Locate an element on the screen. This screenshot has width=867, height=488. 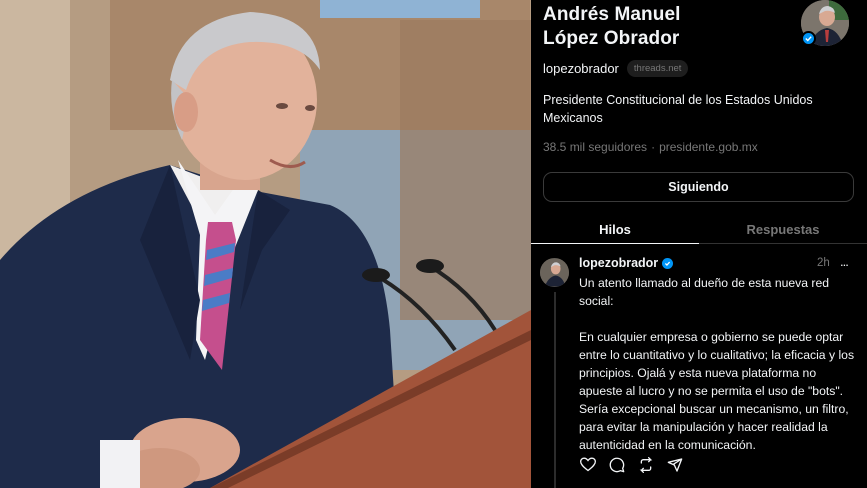
post-verified-icon is located at coordinates (668, 263).